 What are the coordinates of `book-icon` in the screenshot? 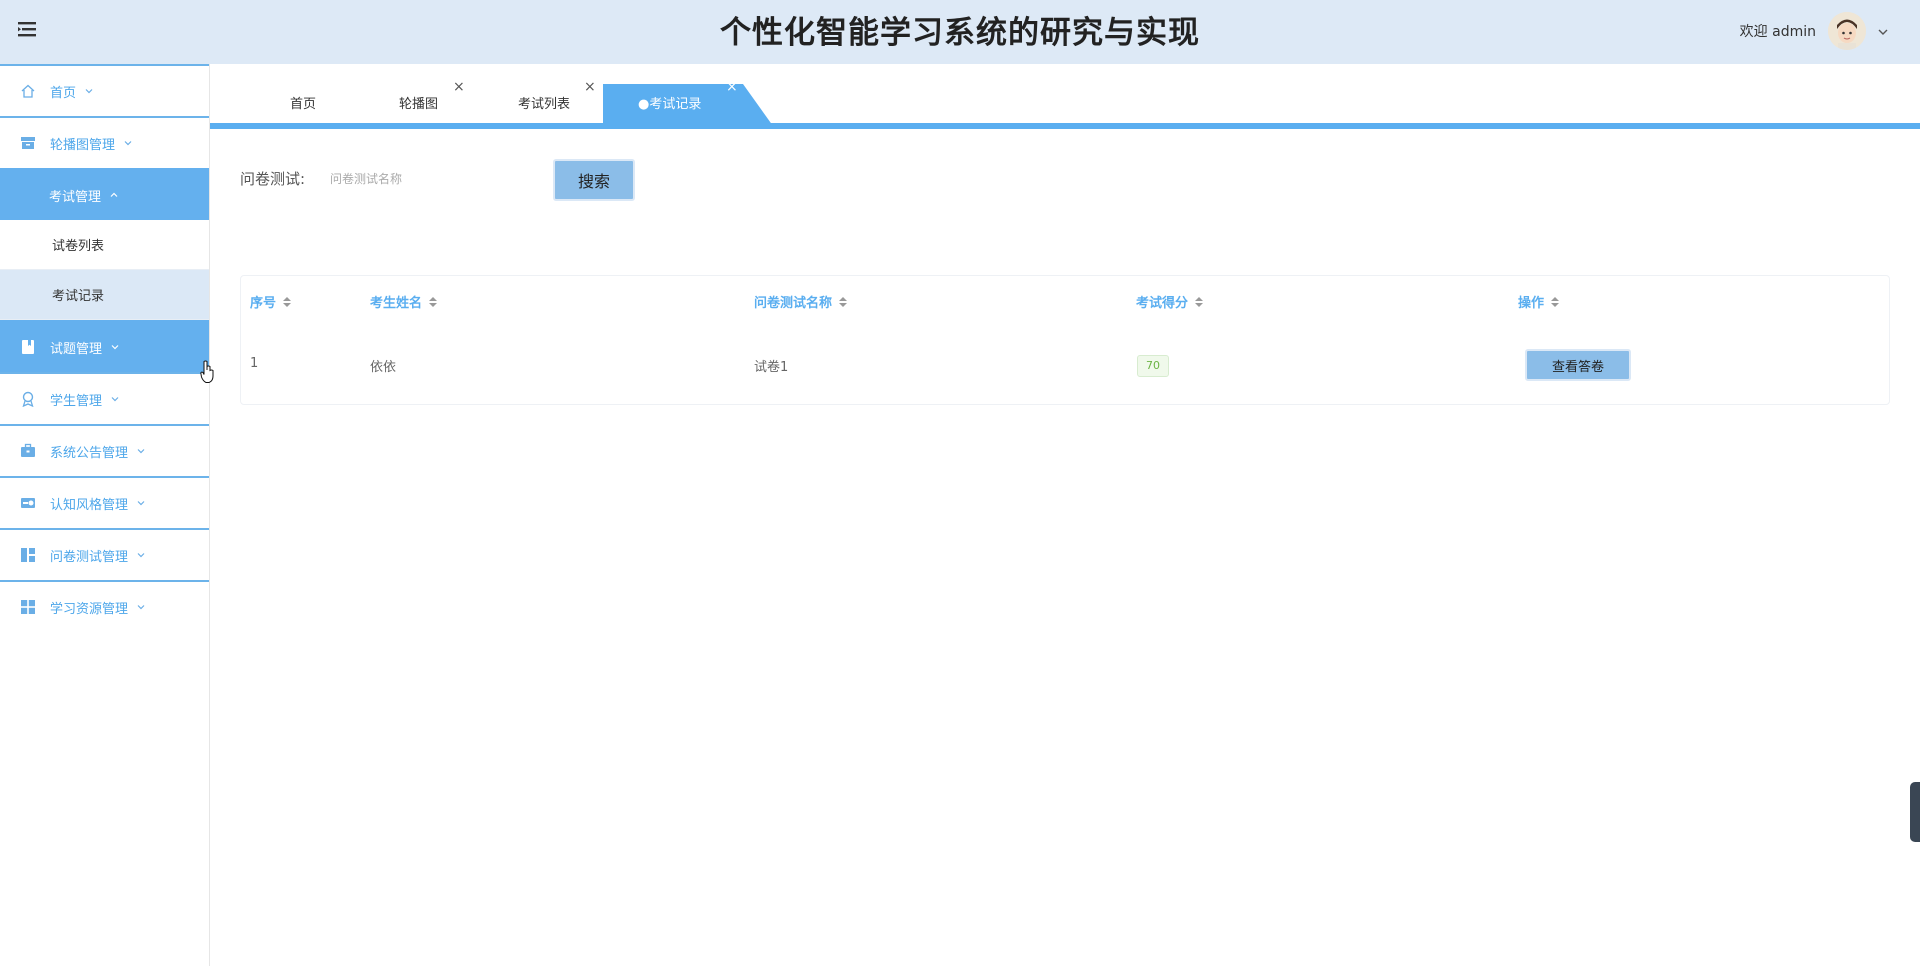 It's located at (28, 347).